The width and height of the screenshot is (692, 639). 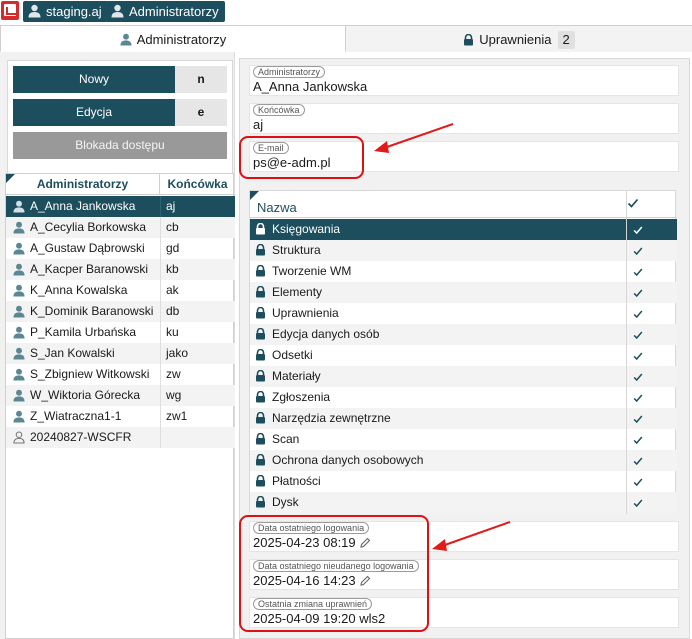 I want to click on annotation-arrows, so click(x=442, y=337).